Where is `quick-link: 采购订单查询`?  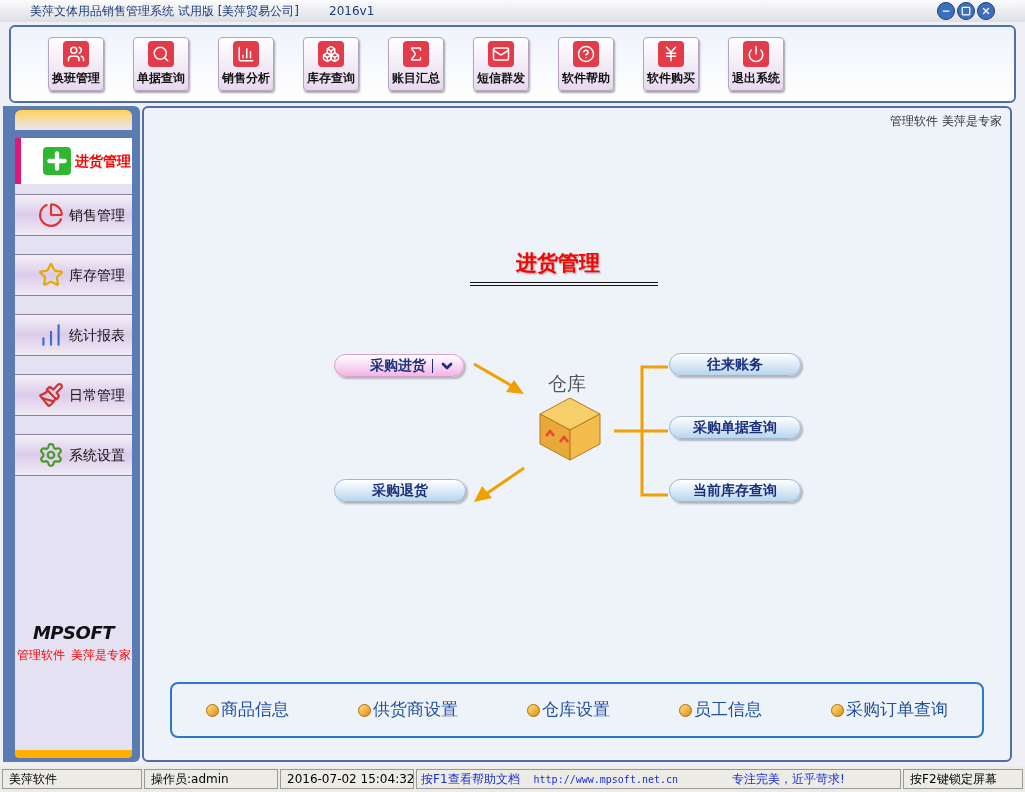 quick-link: 采购订单查询 is located at coordinates (889, 710).